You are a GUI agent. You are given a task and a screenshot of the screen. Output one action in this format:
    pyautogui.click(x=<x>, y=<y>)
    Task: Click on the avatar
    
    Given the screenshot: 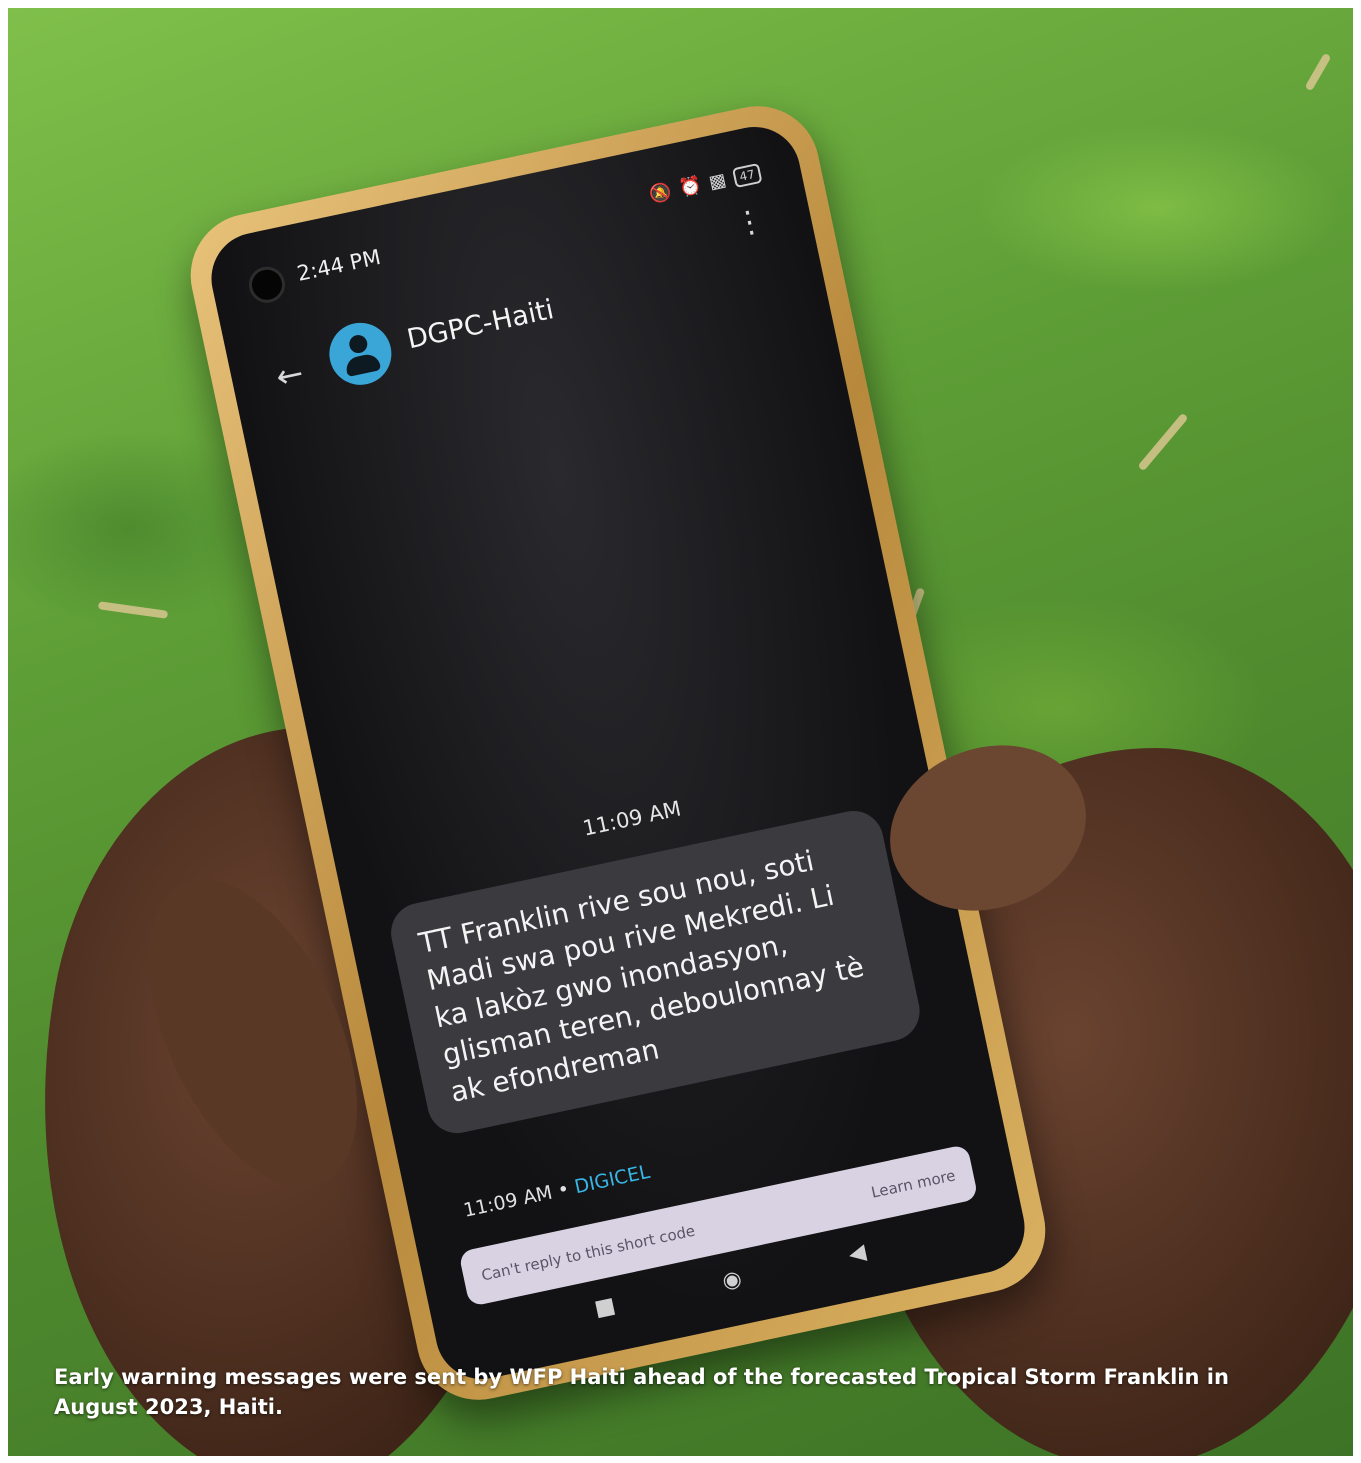 What is the action you would take?
    pyautogui.click(x=360, y=354)
    